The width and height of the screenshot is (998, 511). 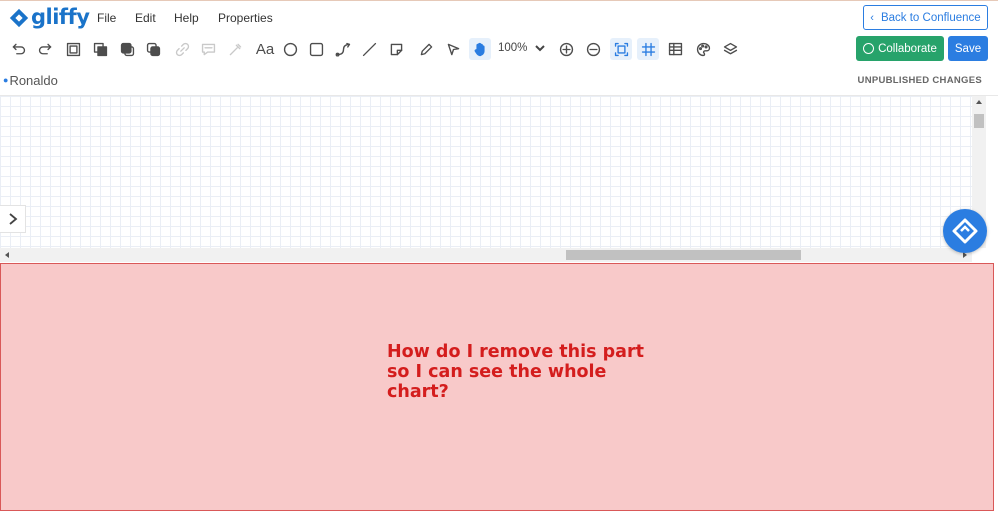 What do you see at coordinates (499, 81) in the screenshot?
I see `document-title-bar: ●Ronaldo UNPUBLISHED CHANGES` at bounding box center [499, 81].